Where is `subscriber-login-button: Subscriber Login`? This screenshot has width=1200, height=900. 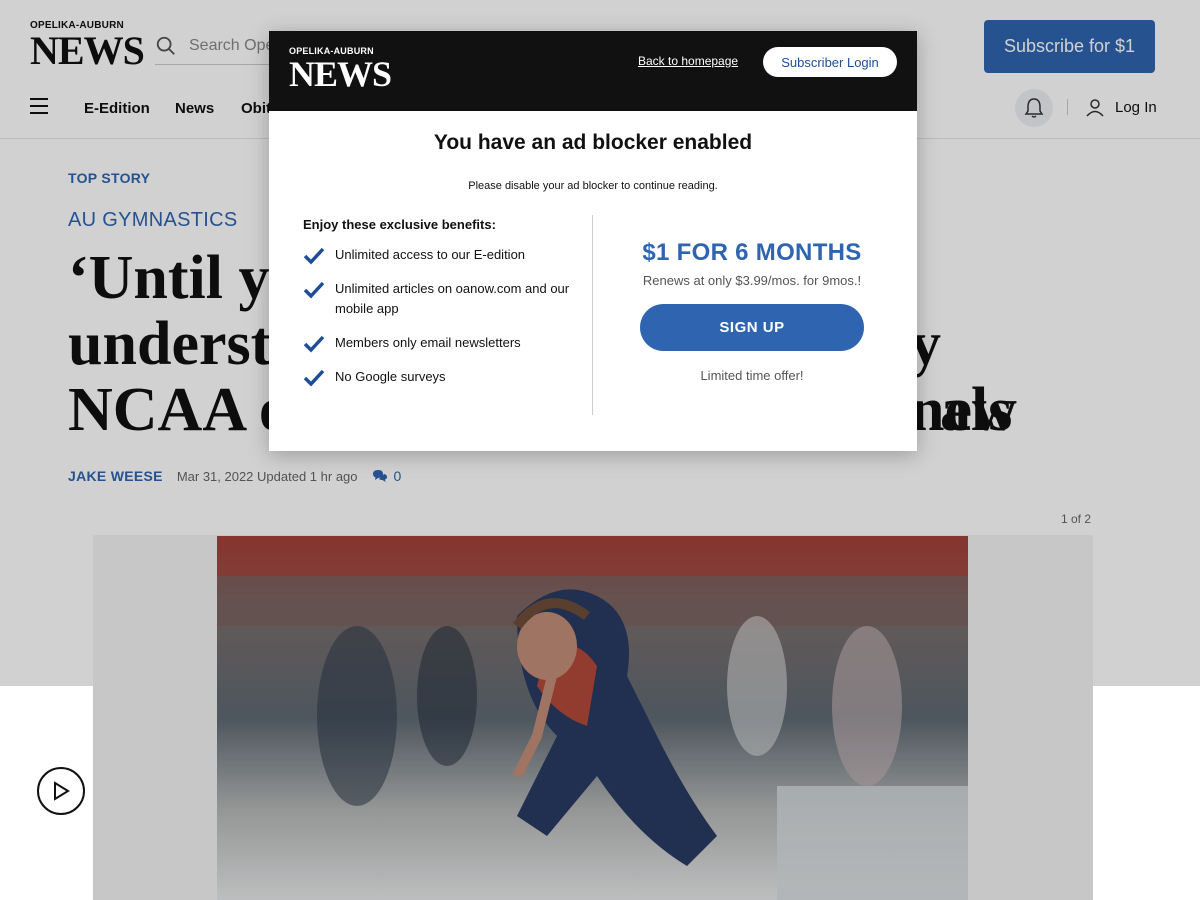 subscriber-login-button: Subscriber Login is located at coordinates (830, 62).